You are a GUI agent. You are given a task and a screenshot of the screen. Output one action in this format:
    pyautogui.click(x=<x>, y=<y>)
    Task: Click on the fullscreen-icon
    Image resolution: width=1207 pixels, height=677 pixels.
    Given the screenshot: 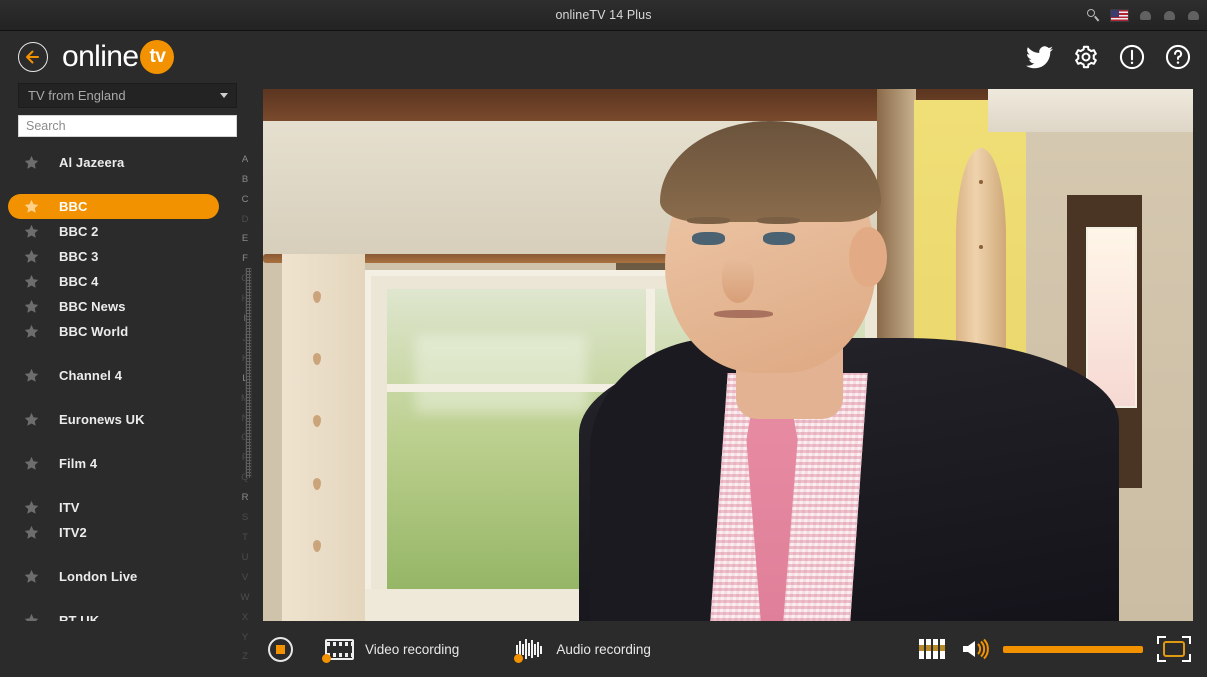 What is the action you would take?
    pyautogui.click(x=1174, y=649)
    